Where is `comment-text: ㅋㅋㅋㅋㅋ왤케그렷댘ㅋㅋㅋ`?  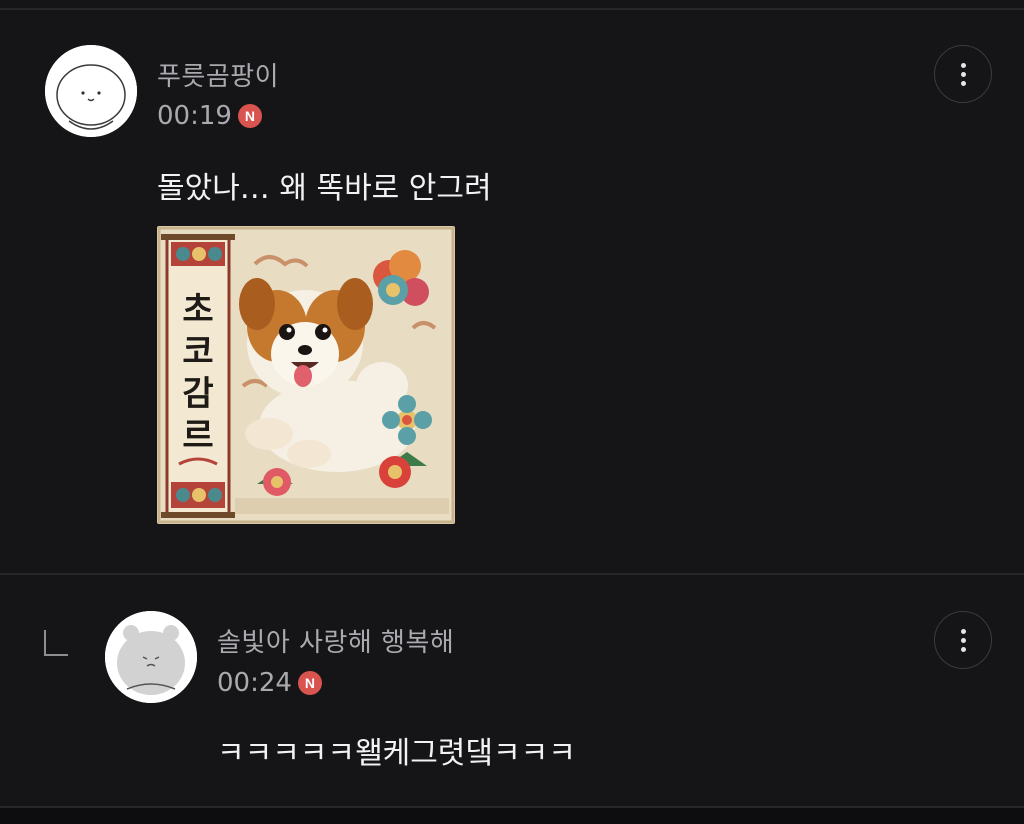 comment-text: ㅋㅋㅋㅋㅋ왤케그렷댘ㅋㅋㅋ is located at coordinates (396, 753).